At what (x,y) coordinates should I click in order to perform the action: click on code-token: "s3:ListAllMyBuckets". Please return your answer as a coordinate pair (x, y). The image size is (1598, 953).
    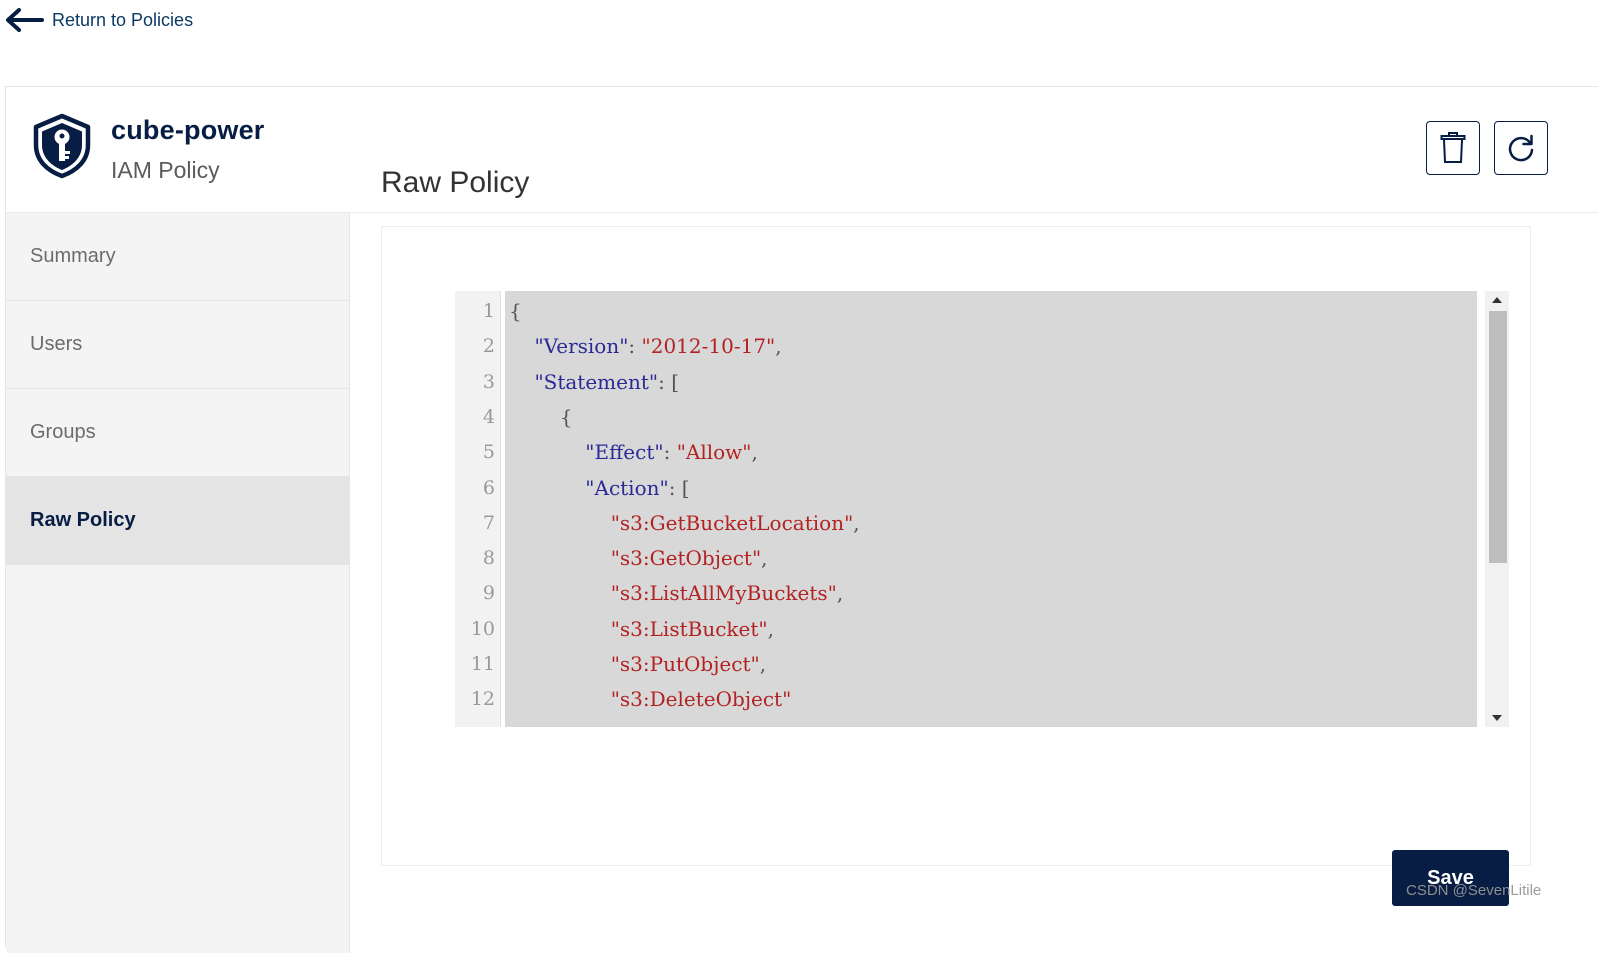
    Looking at the image, I should click on (723, 593).